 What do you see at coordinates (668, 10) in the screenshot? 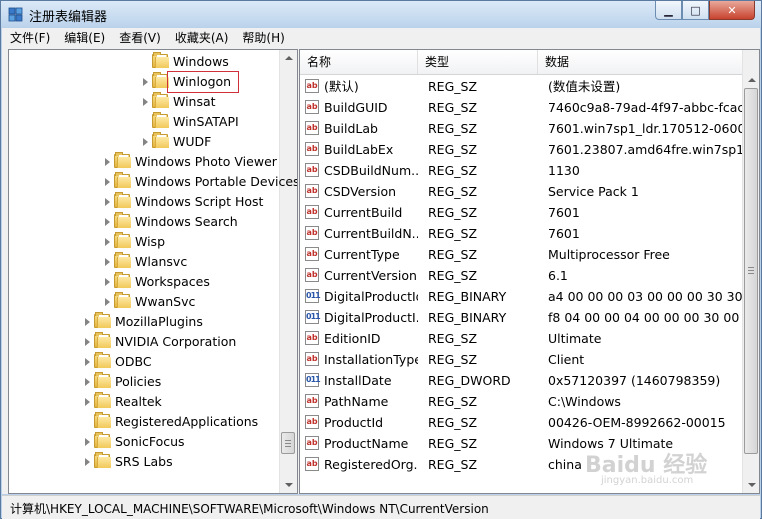
I see `minimize-button: ▁` at bounding box center [668, 10].